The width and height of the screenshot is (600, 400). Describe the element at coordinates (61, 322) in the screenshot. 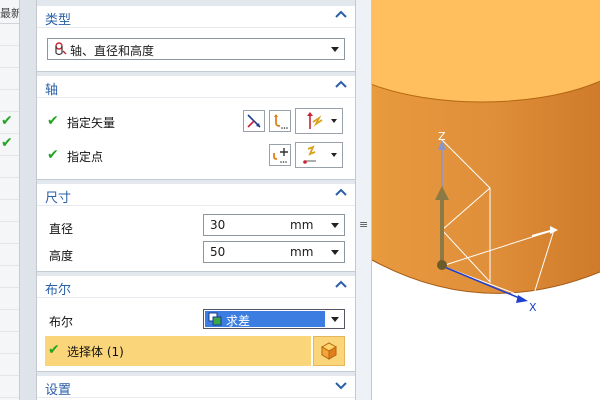

I see `boolean-label: 布尔` at that location.